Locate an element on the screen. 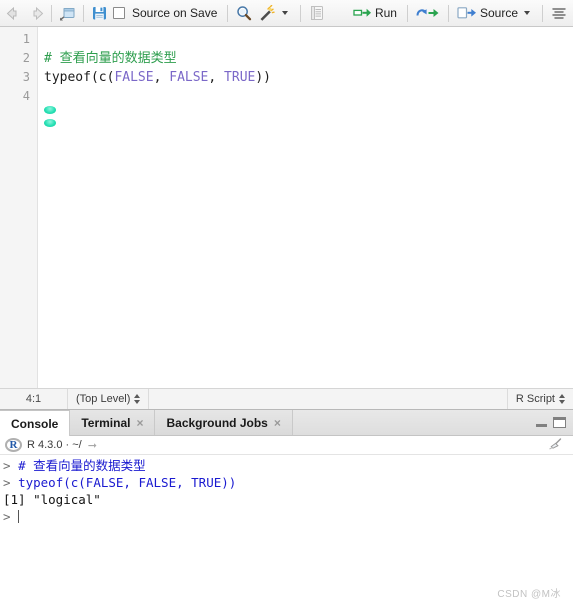  scope-selector: (Top Level) is located at coordinates (109, 399).